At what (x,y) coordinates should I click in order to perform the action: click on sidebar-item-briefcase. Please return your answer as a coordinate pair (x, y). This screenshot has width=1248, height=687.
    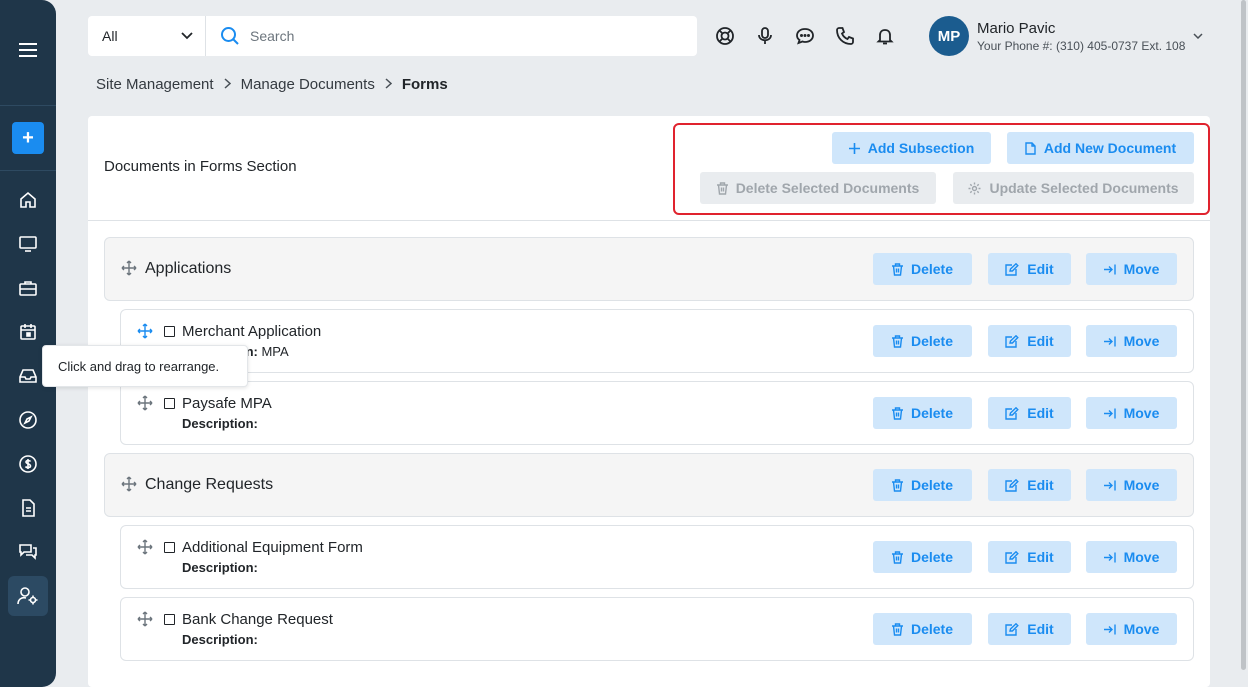
    Looking at the image, I should click on (28, 288).